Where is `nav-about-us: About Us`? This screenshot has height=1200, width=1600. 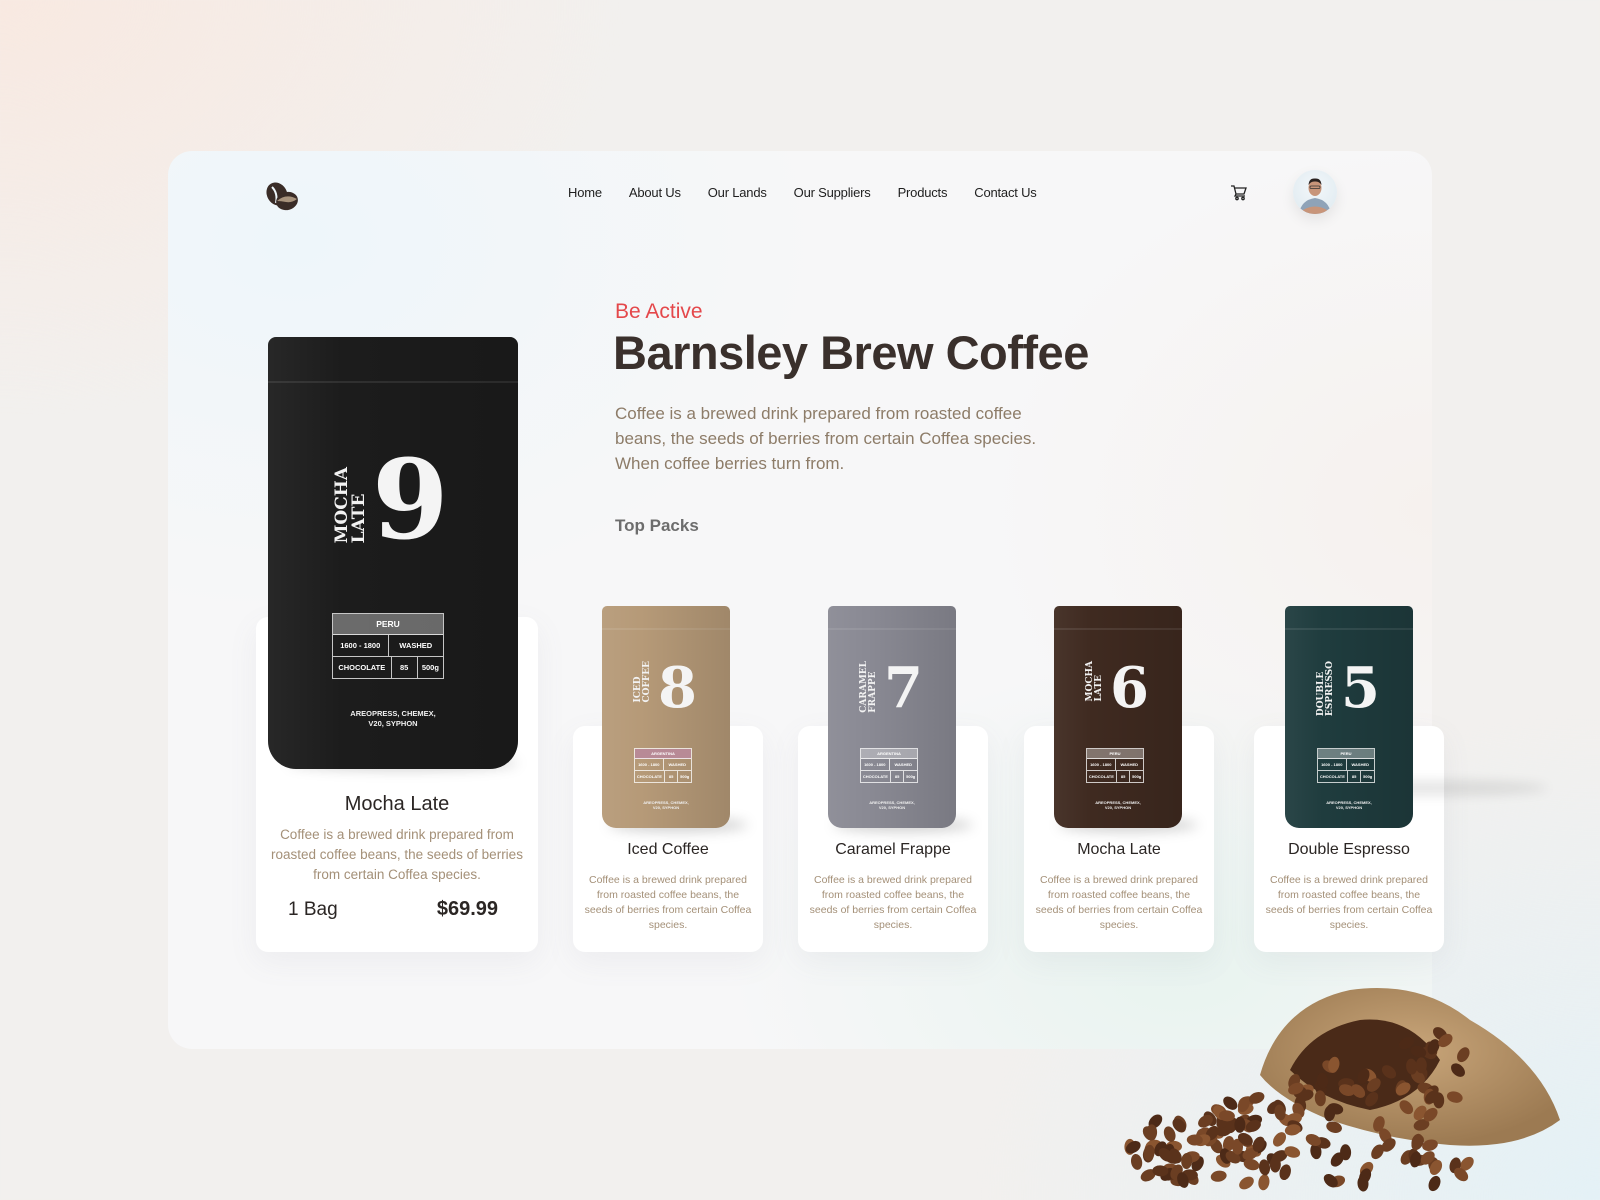
nav-about-us: About Us is located at coordinates (655, 192).